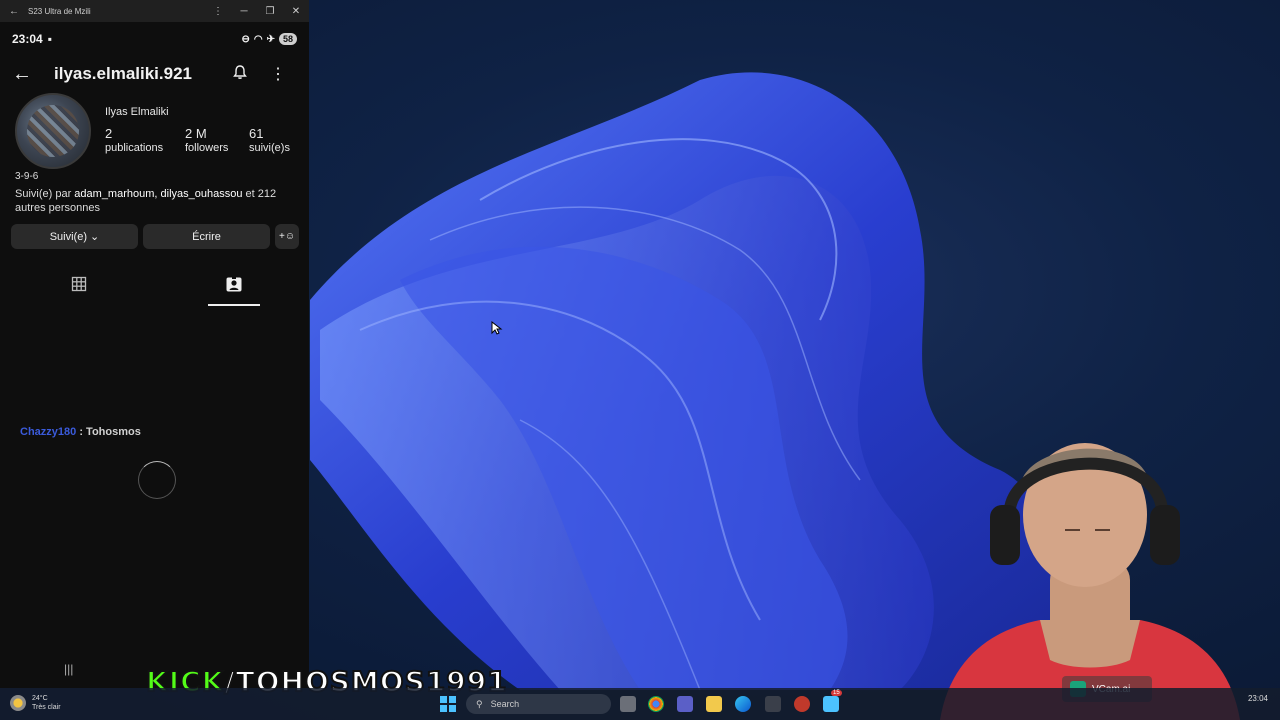 Image resolution: width=1280 pixels, height=720 pixels. Describe the element at coordinates (640, 704) in the screenshot. I see `windows-taskbar: 24°C Très clair ⚲ Search 15 23:04` at that location.